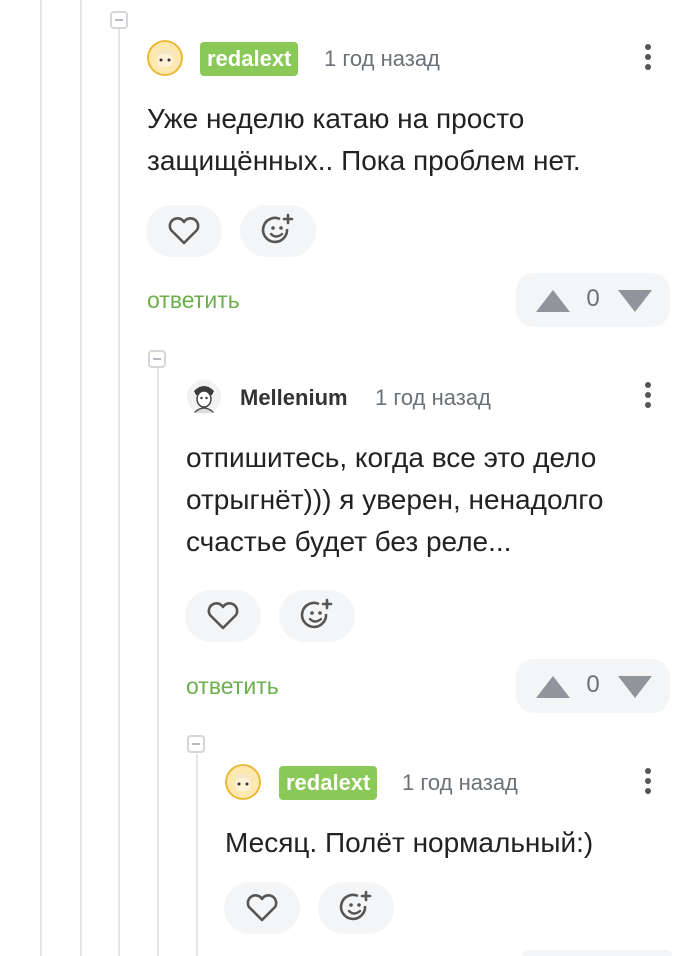 This screenshot has width=700, height=956. Describe the element at coordinates (294, 398) in the screenshot. I see `username: Mellenium` at that location.